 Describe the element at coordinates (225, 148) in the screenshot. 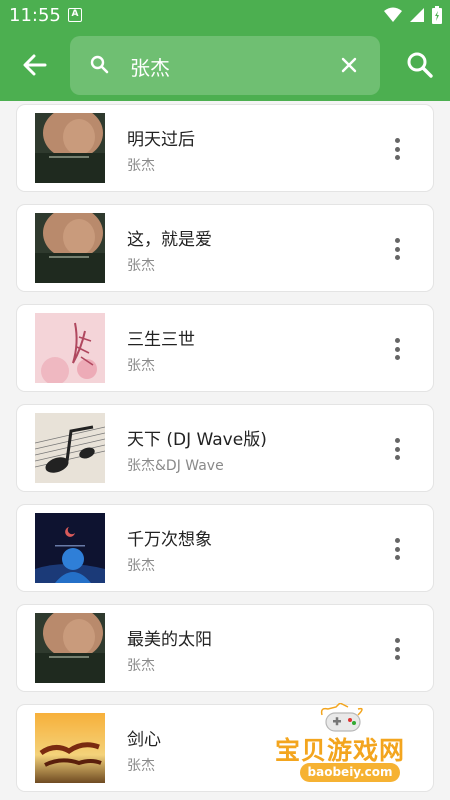

I see `song-card: 明天过后 张杰` at that location.